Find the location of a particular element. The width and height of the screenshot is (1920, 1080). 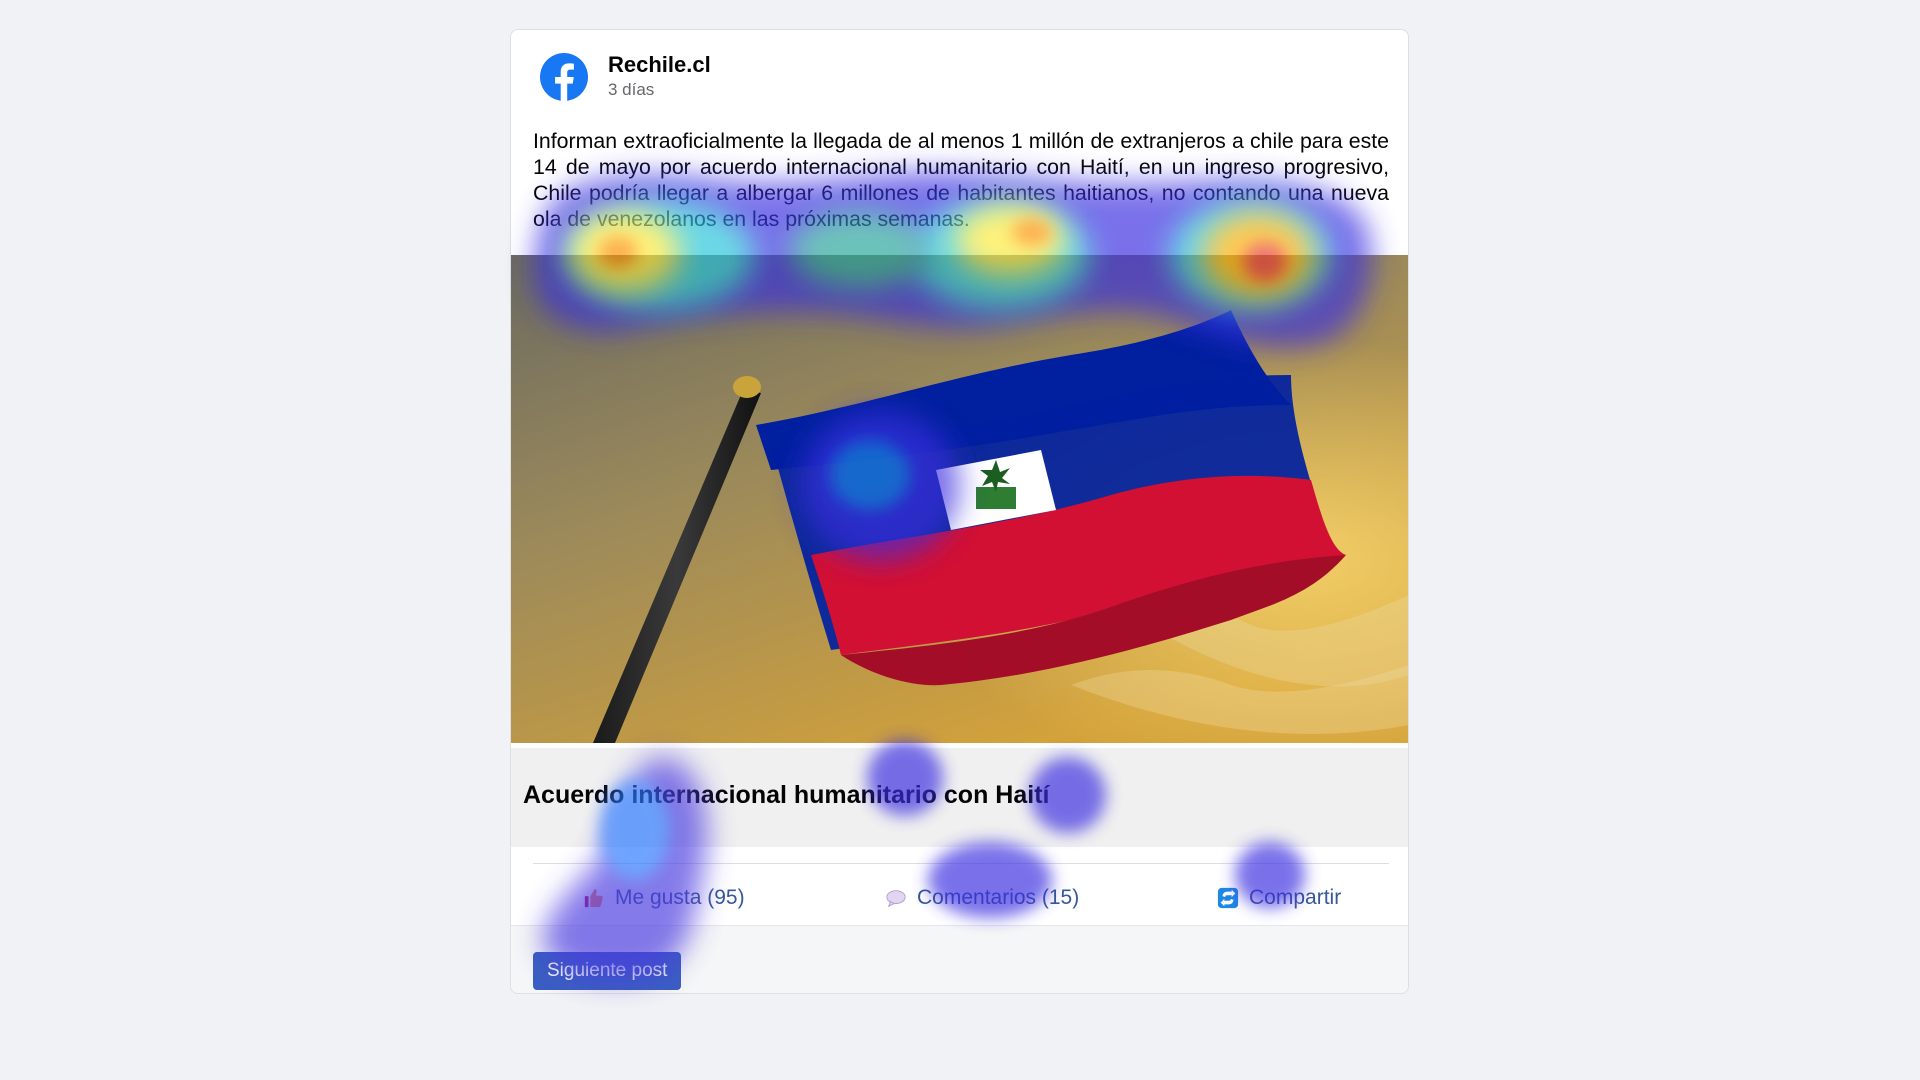

like-label: Me gusta (95) is located at coordinates (680, 897).